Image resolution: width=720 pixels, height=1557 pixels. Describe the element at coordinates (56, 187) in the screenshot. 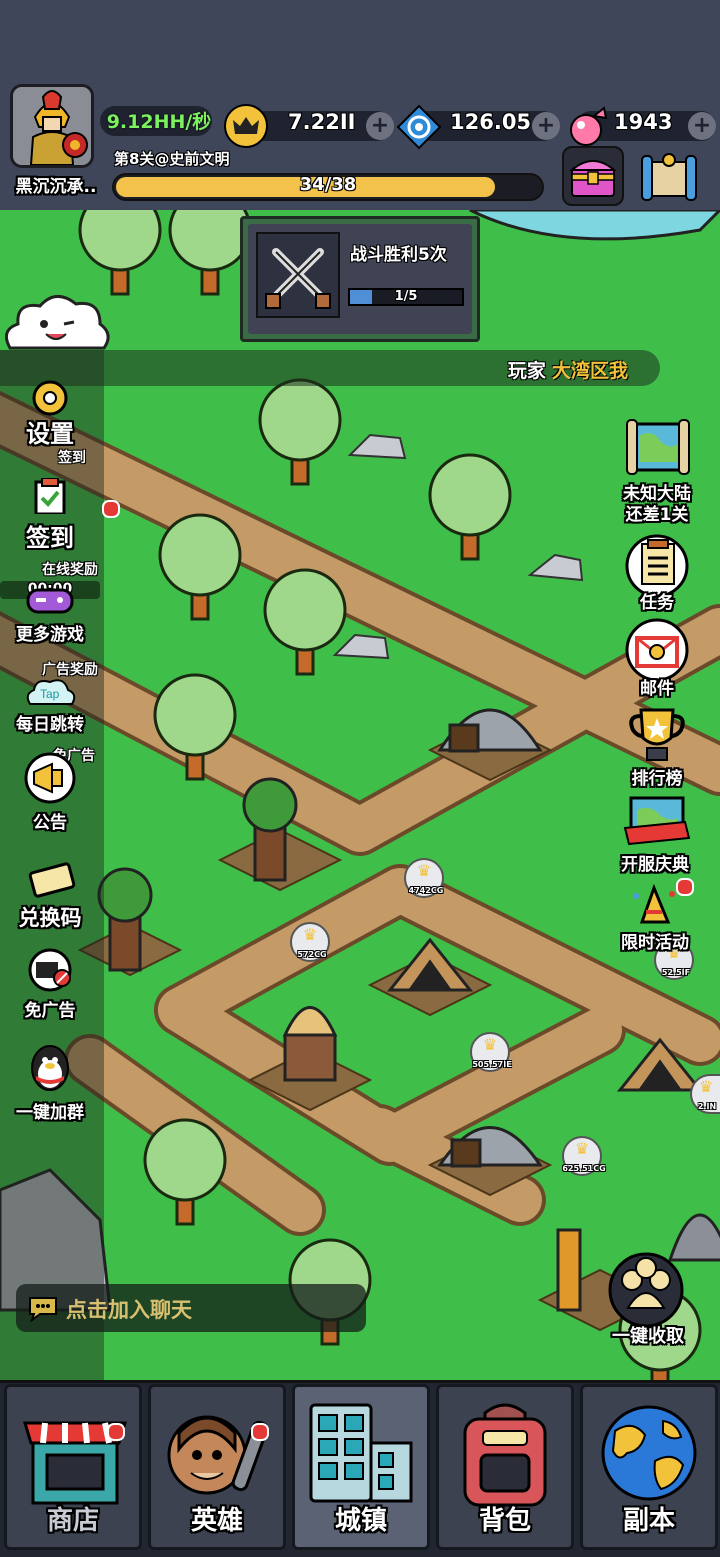

I see `player-name: 黑沉沉承..` at that location.